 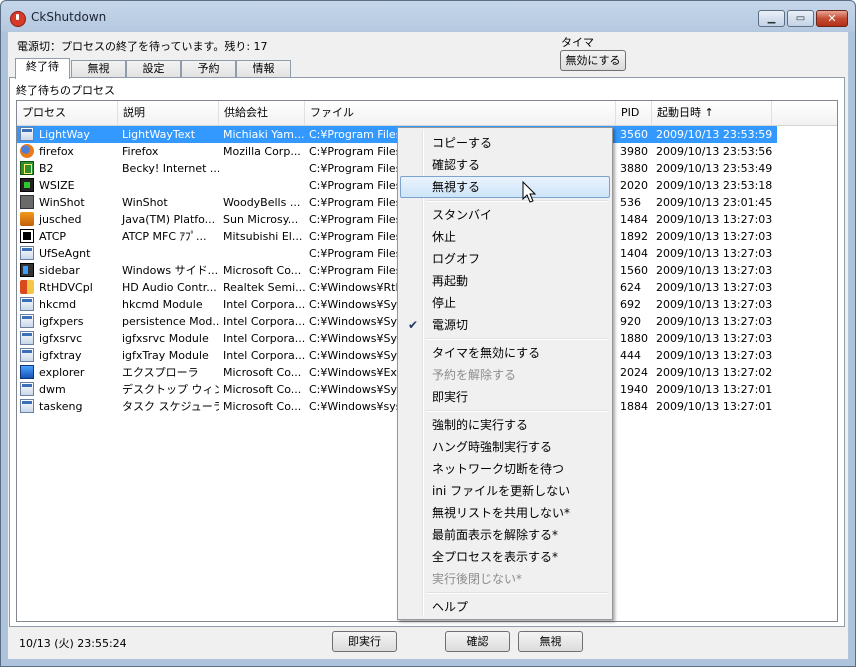 What do you see at coordinates (505, 397) in the screenshot?
I see `menu-item: 即実行` at bounding box center [505, 397].